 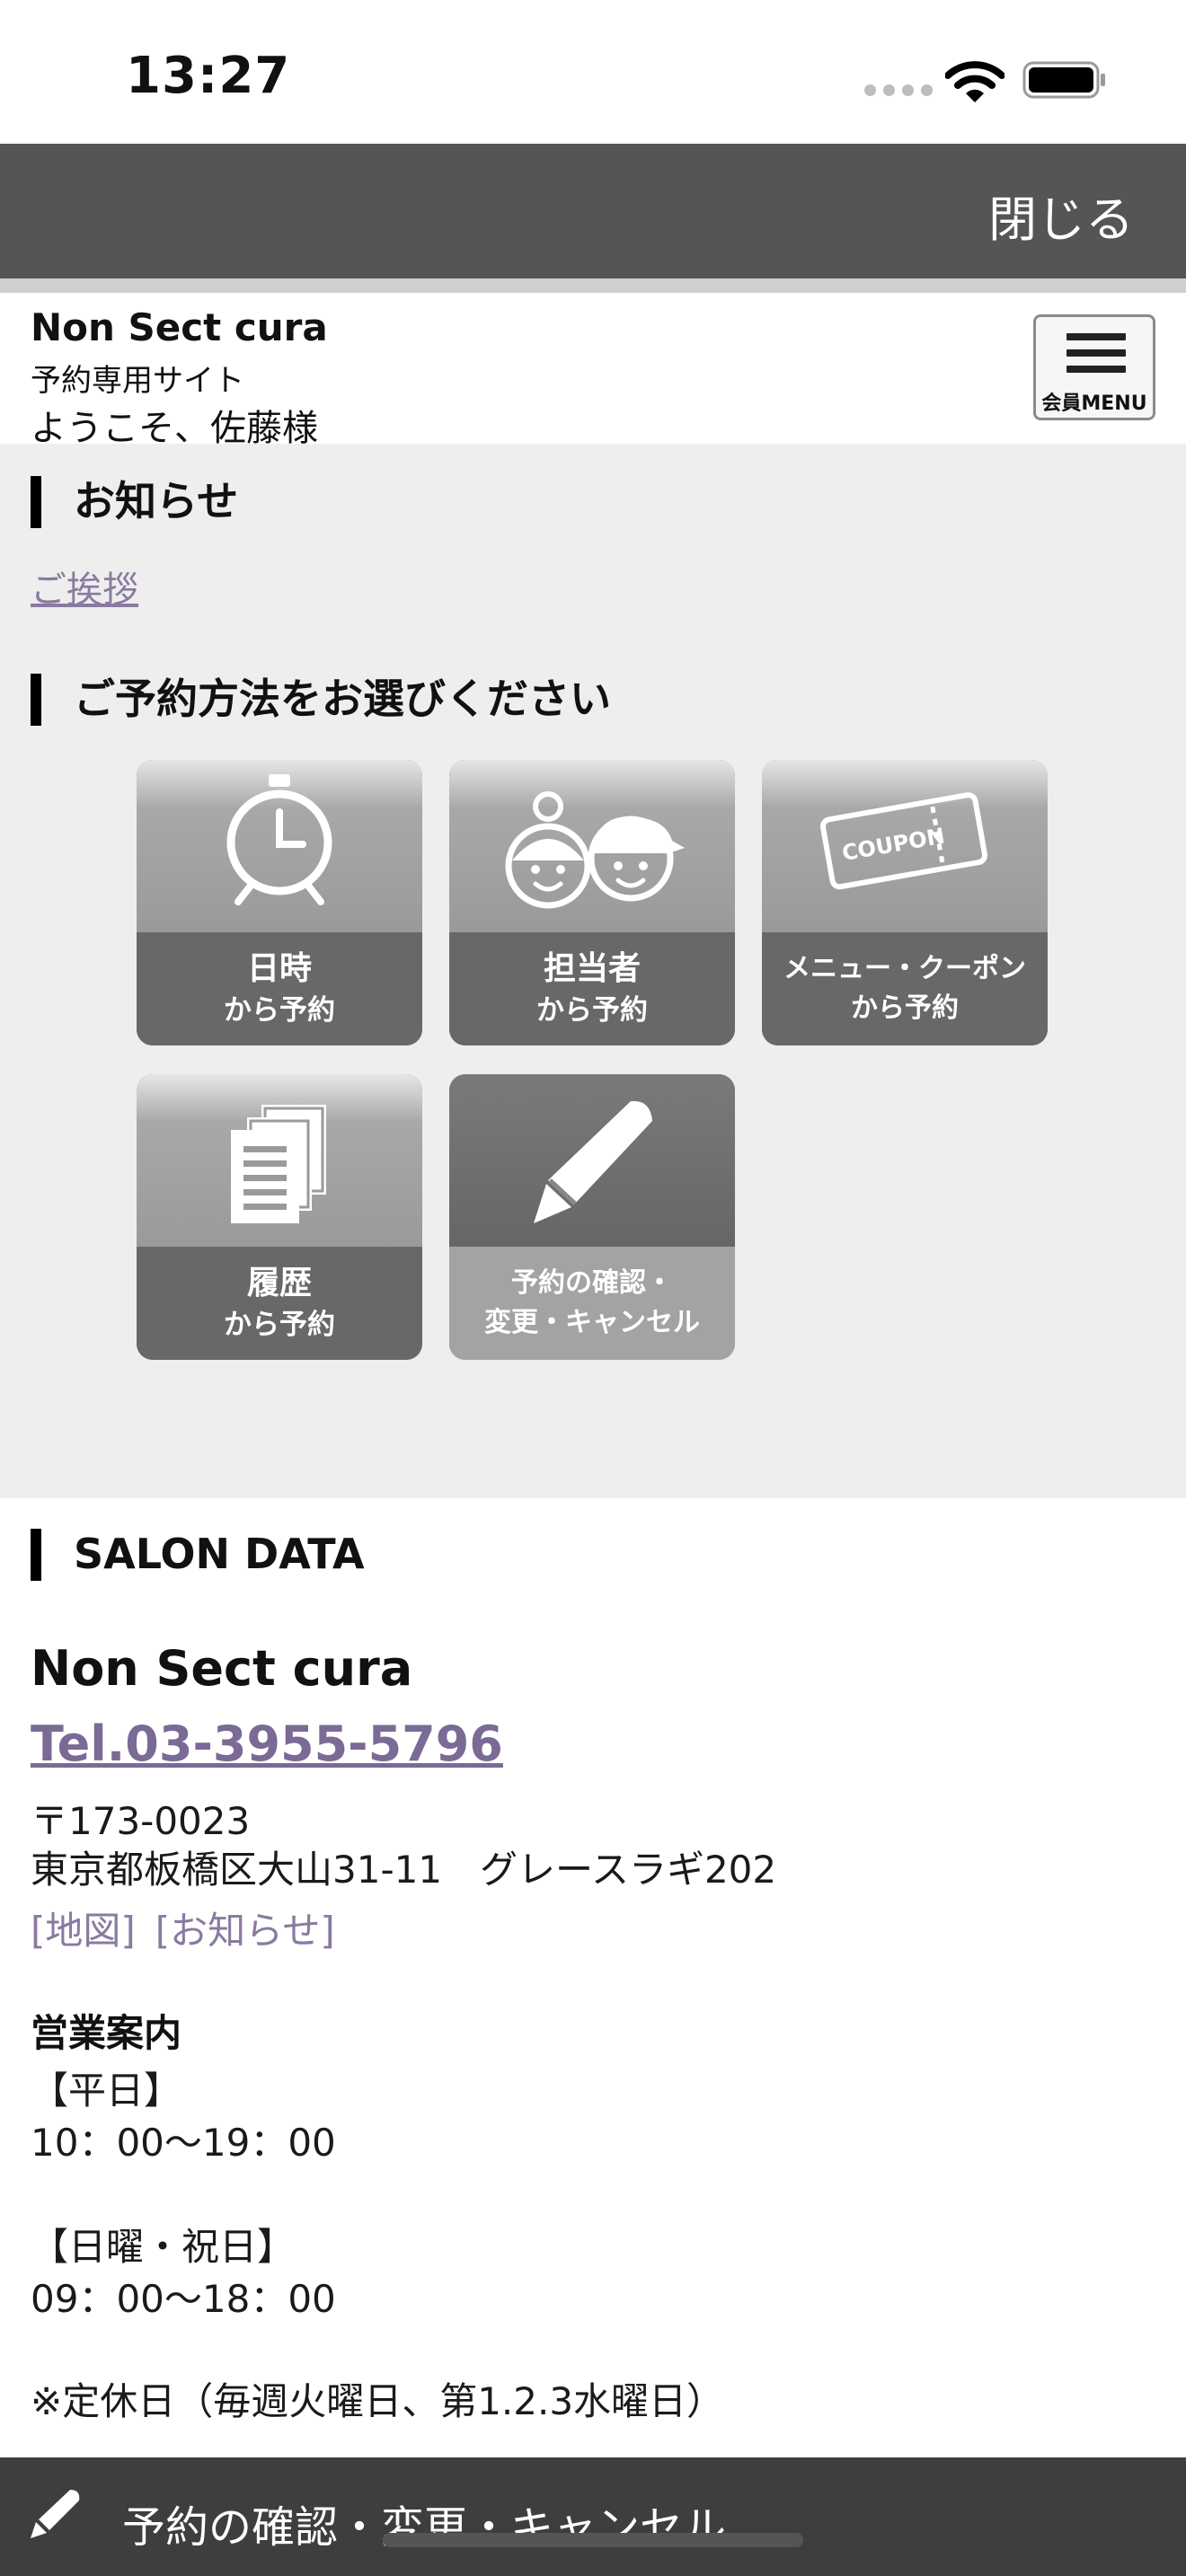 I want to click on salon-tel-link: Tel.03-3955-5796, so click(x=267, y=1744).